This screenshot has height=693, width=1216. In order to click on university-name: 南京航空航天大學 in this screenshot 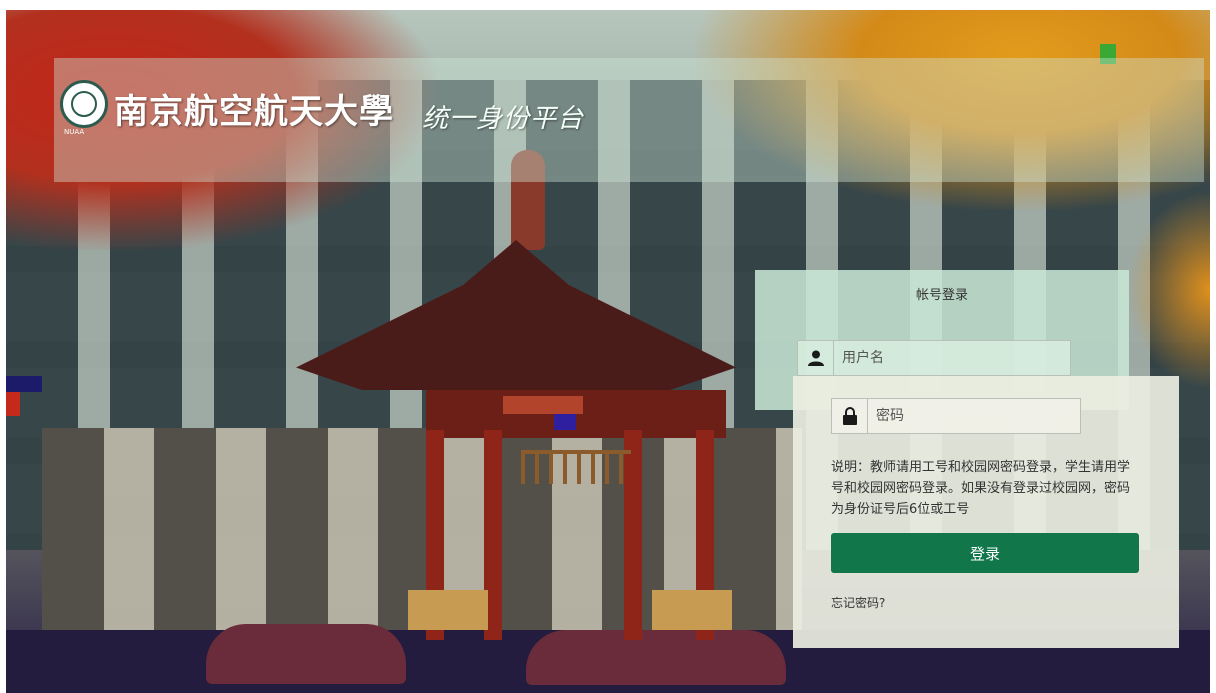, I will do `click(254, 112)`.